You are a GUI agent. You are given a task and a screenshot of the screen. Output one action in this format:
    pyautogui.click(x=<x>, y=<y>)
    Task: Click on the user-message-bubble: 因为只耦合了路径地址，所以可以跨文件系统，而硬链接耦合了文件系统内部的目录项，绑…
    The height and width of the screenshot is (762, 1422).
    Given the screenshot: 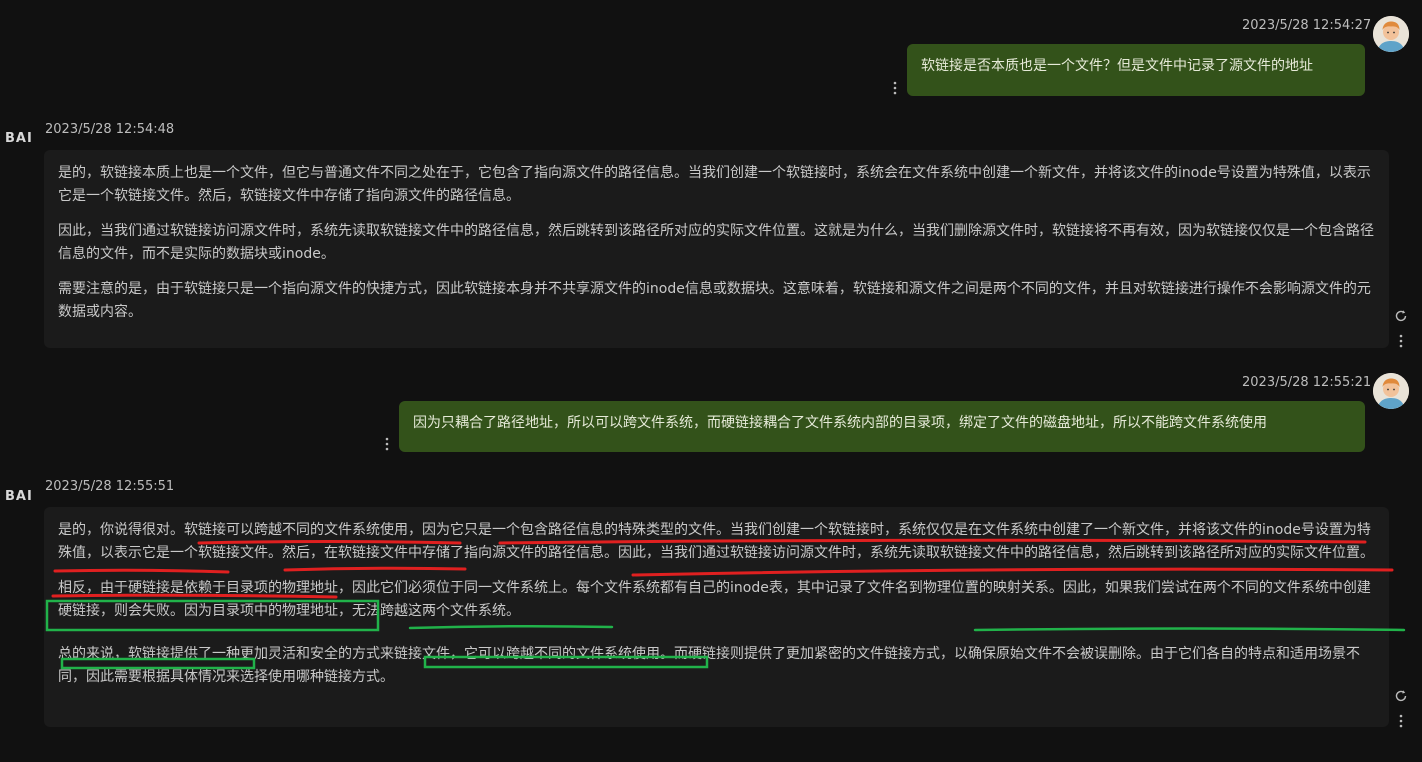 What is the action you would take?
    pyautogui.click(x=882, y=426)
    